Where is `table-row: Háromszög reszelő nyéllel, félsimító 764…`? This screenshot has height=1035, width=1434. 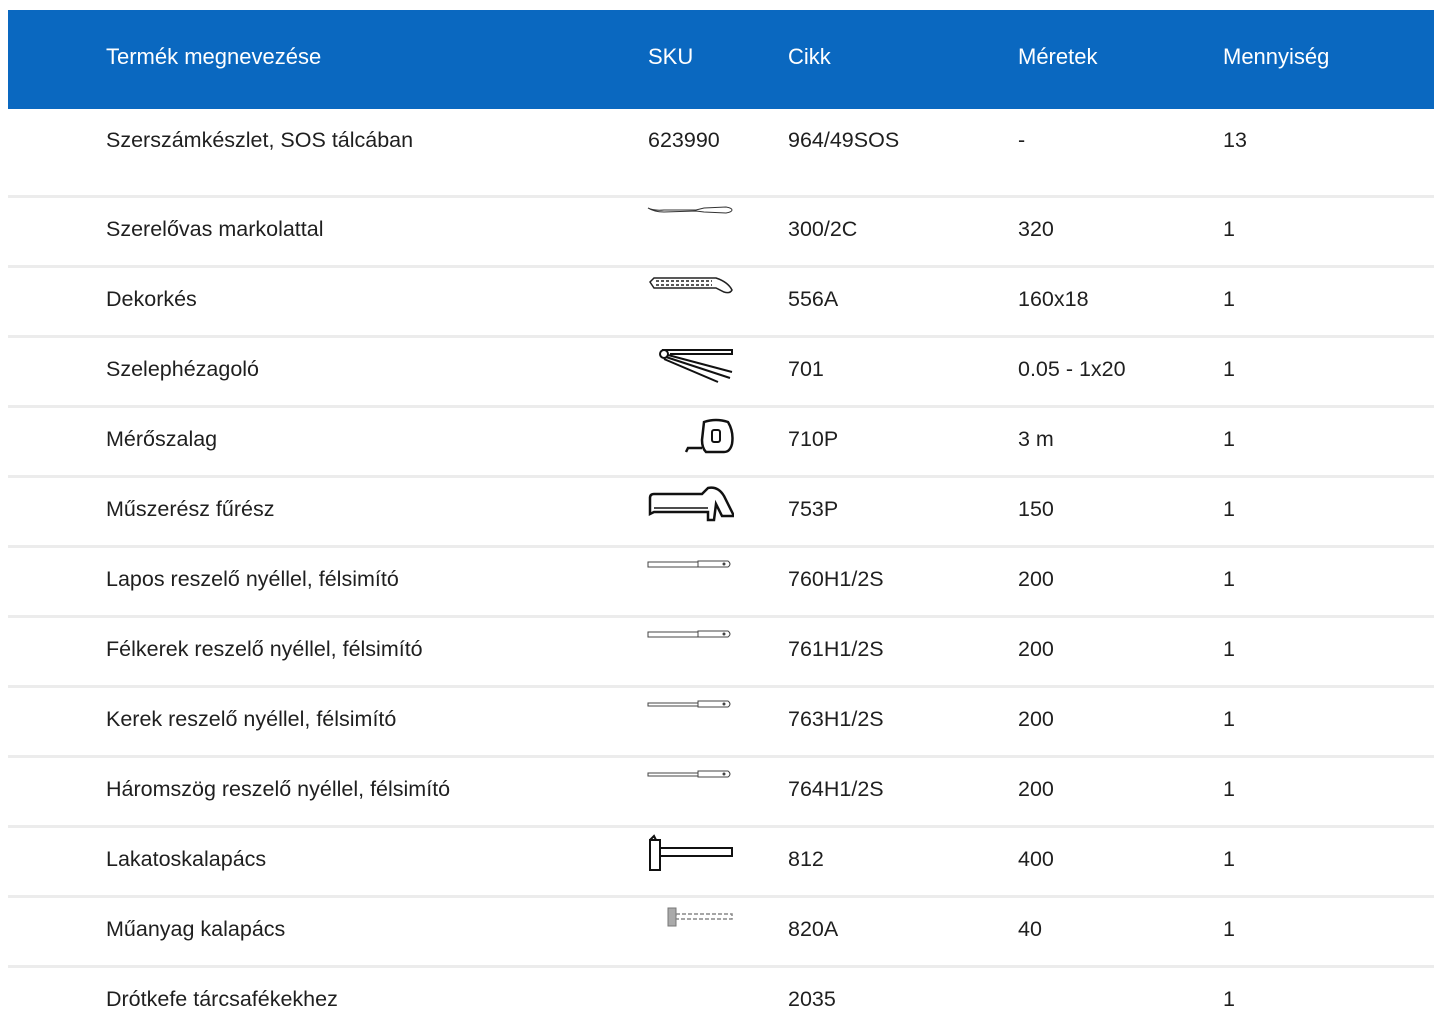 table-row: Háromszög reszelő nyéllel, félsimító 764… is located at coordinates (721, 793).